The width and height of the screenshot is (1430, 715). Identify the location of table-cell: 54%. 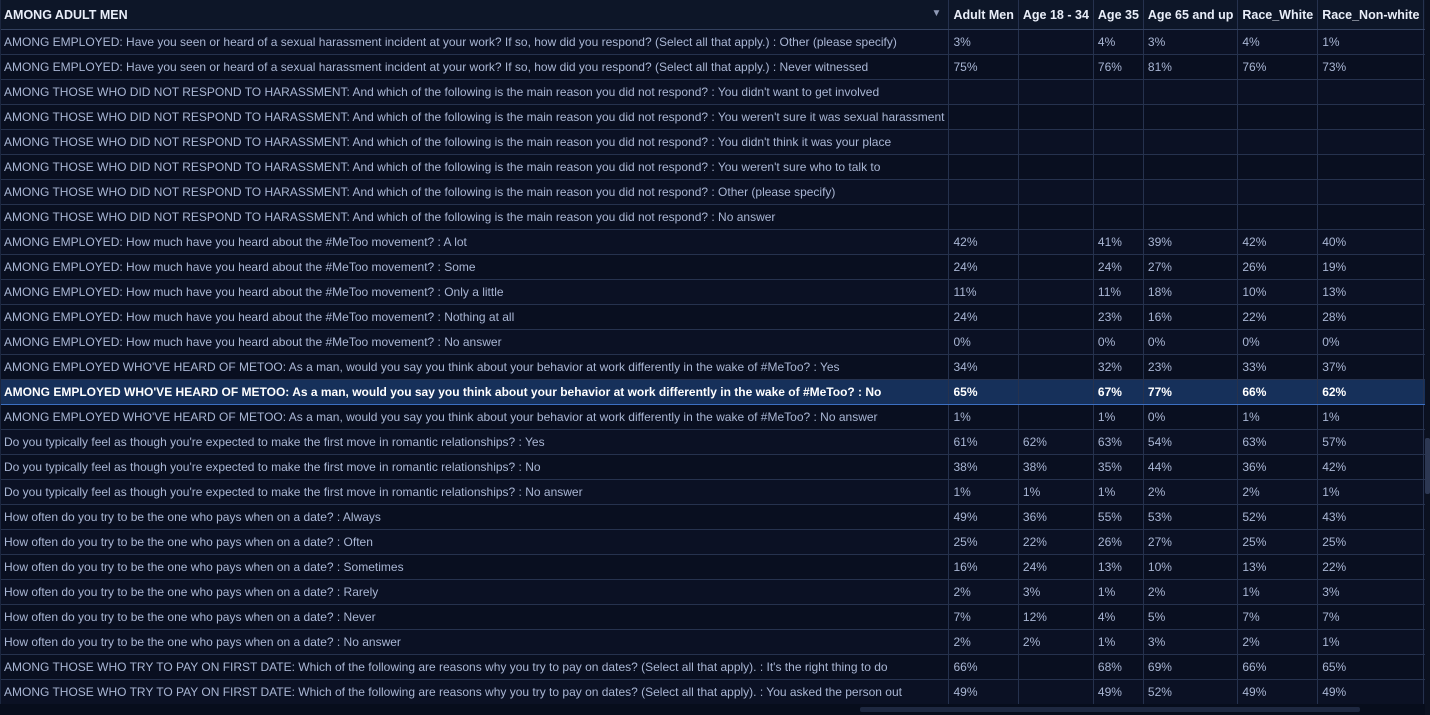
(1191, 442).